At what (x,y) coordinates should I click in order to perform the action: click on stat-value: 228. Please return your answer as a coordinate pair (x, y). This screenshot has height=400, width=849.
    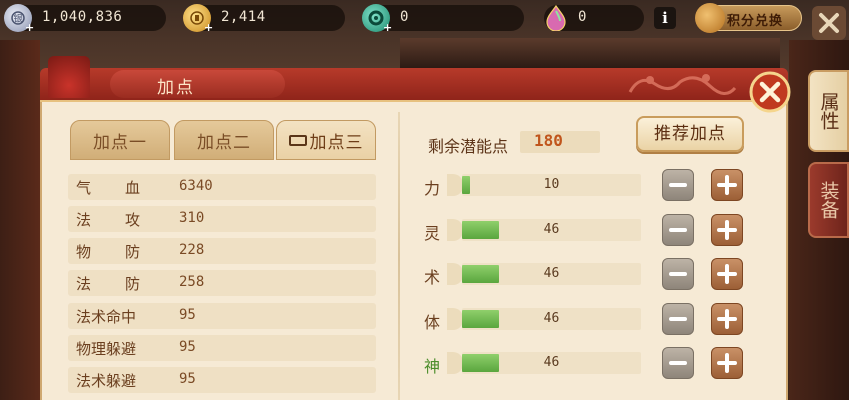
    Looking at the image, I should click on (192, 250).